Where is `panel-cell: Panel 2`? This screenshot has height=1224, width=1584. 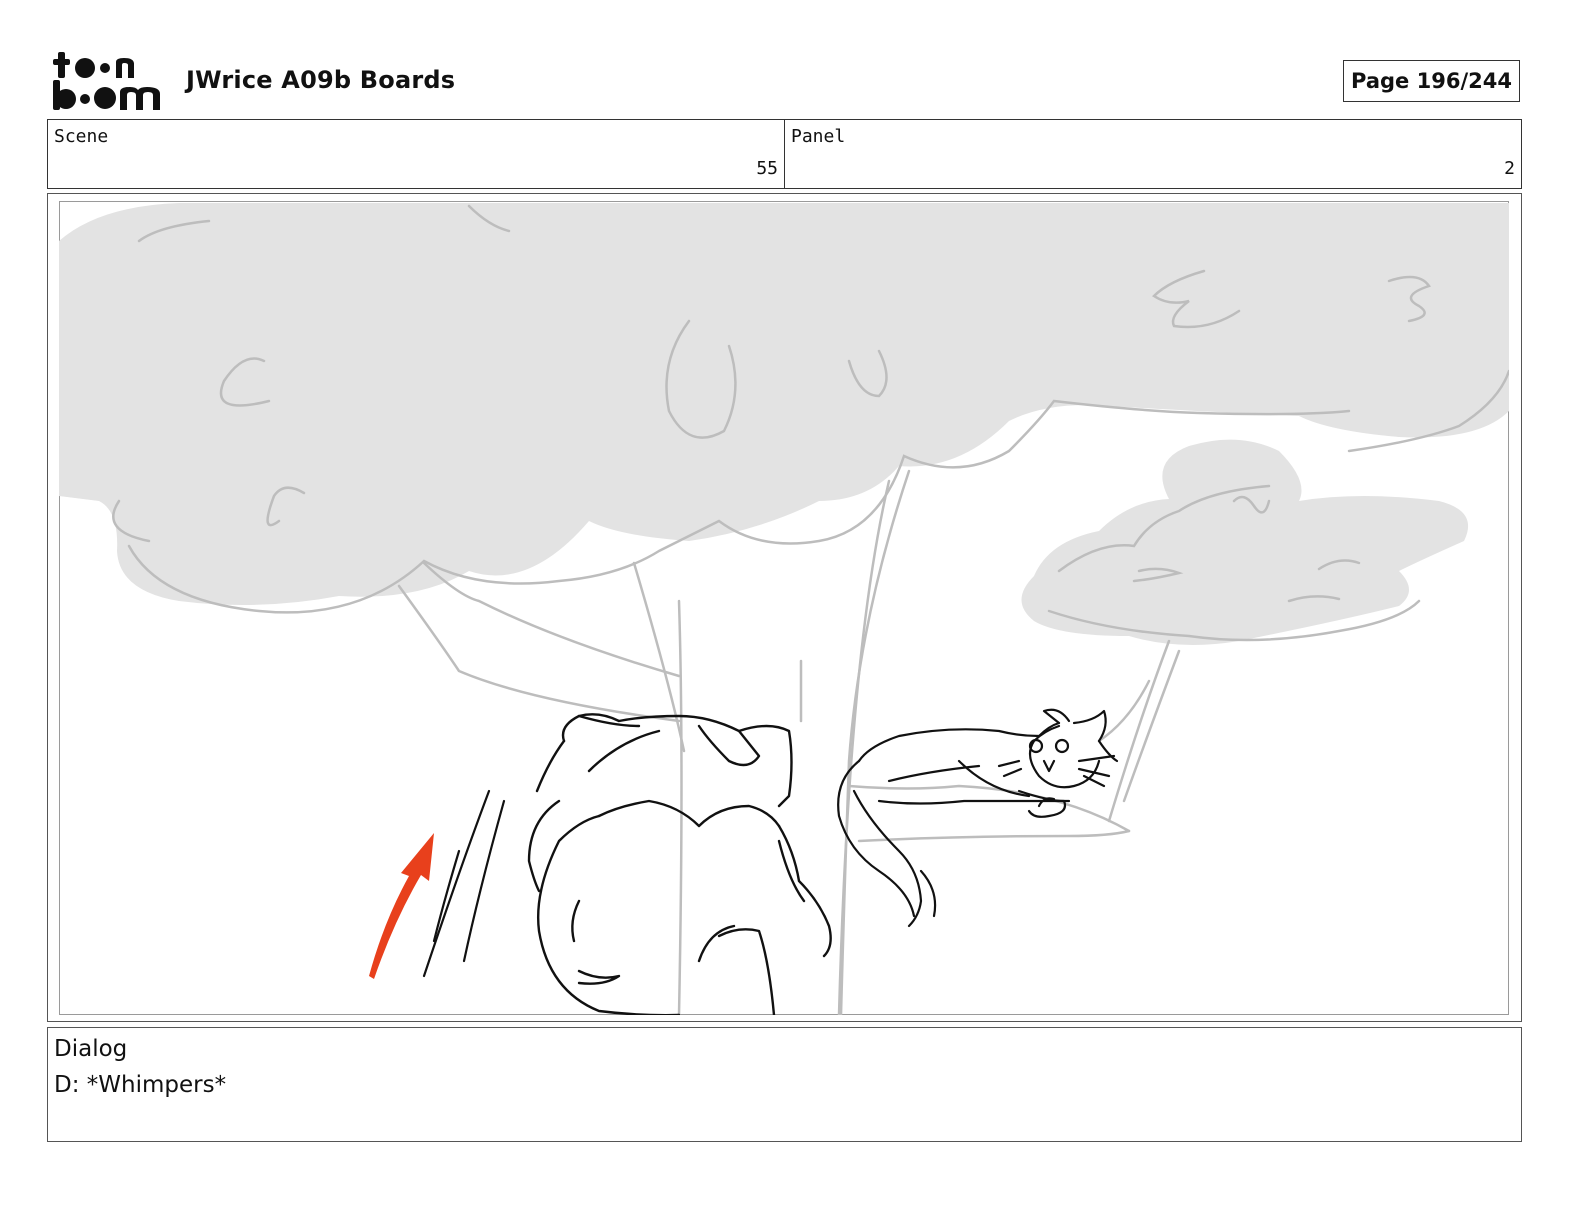 panel-cell: Panel 2 is located at coordinates (1152, 154).